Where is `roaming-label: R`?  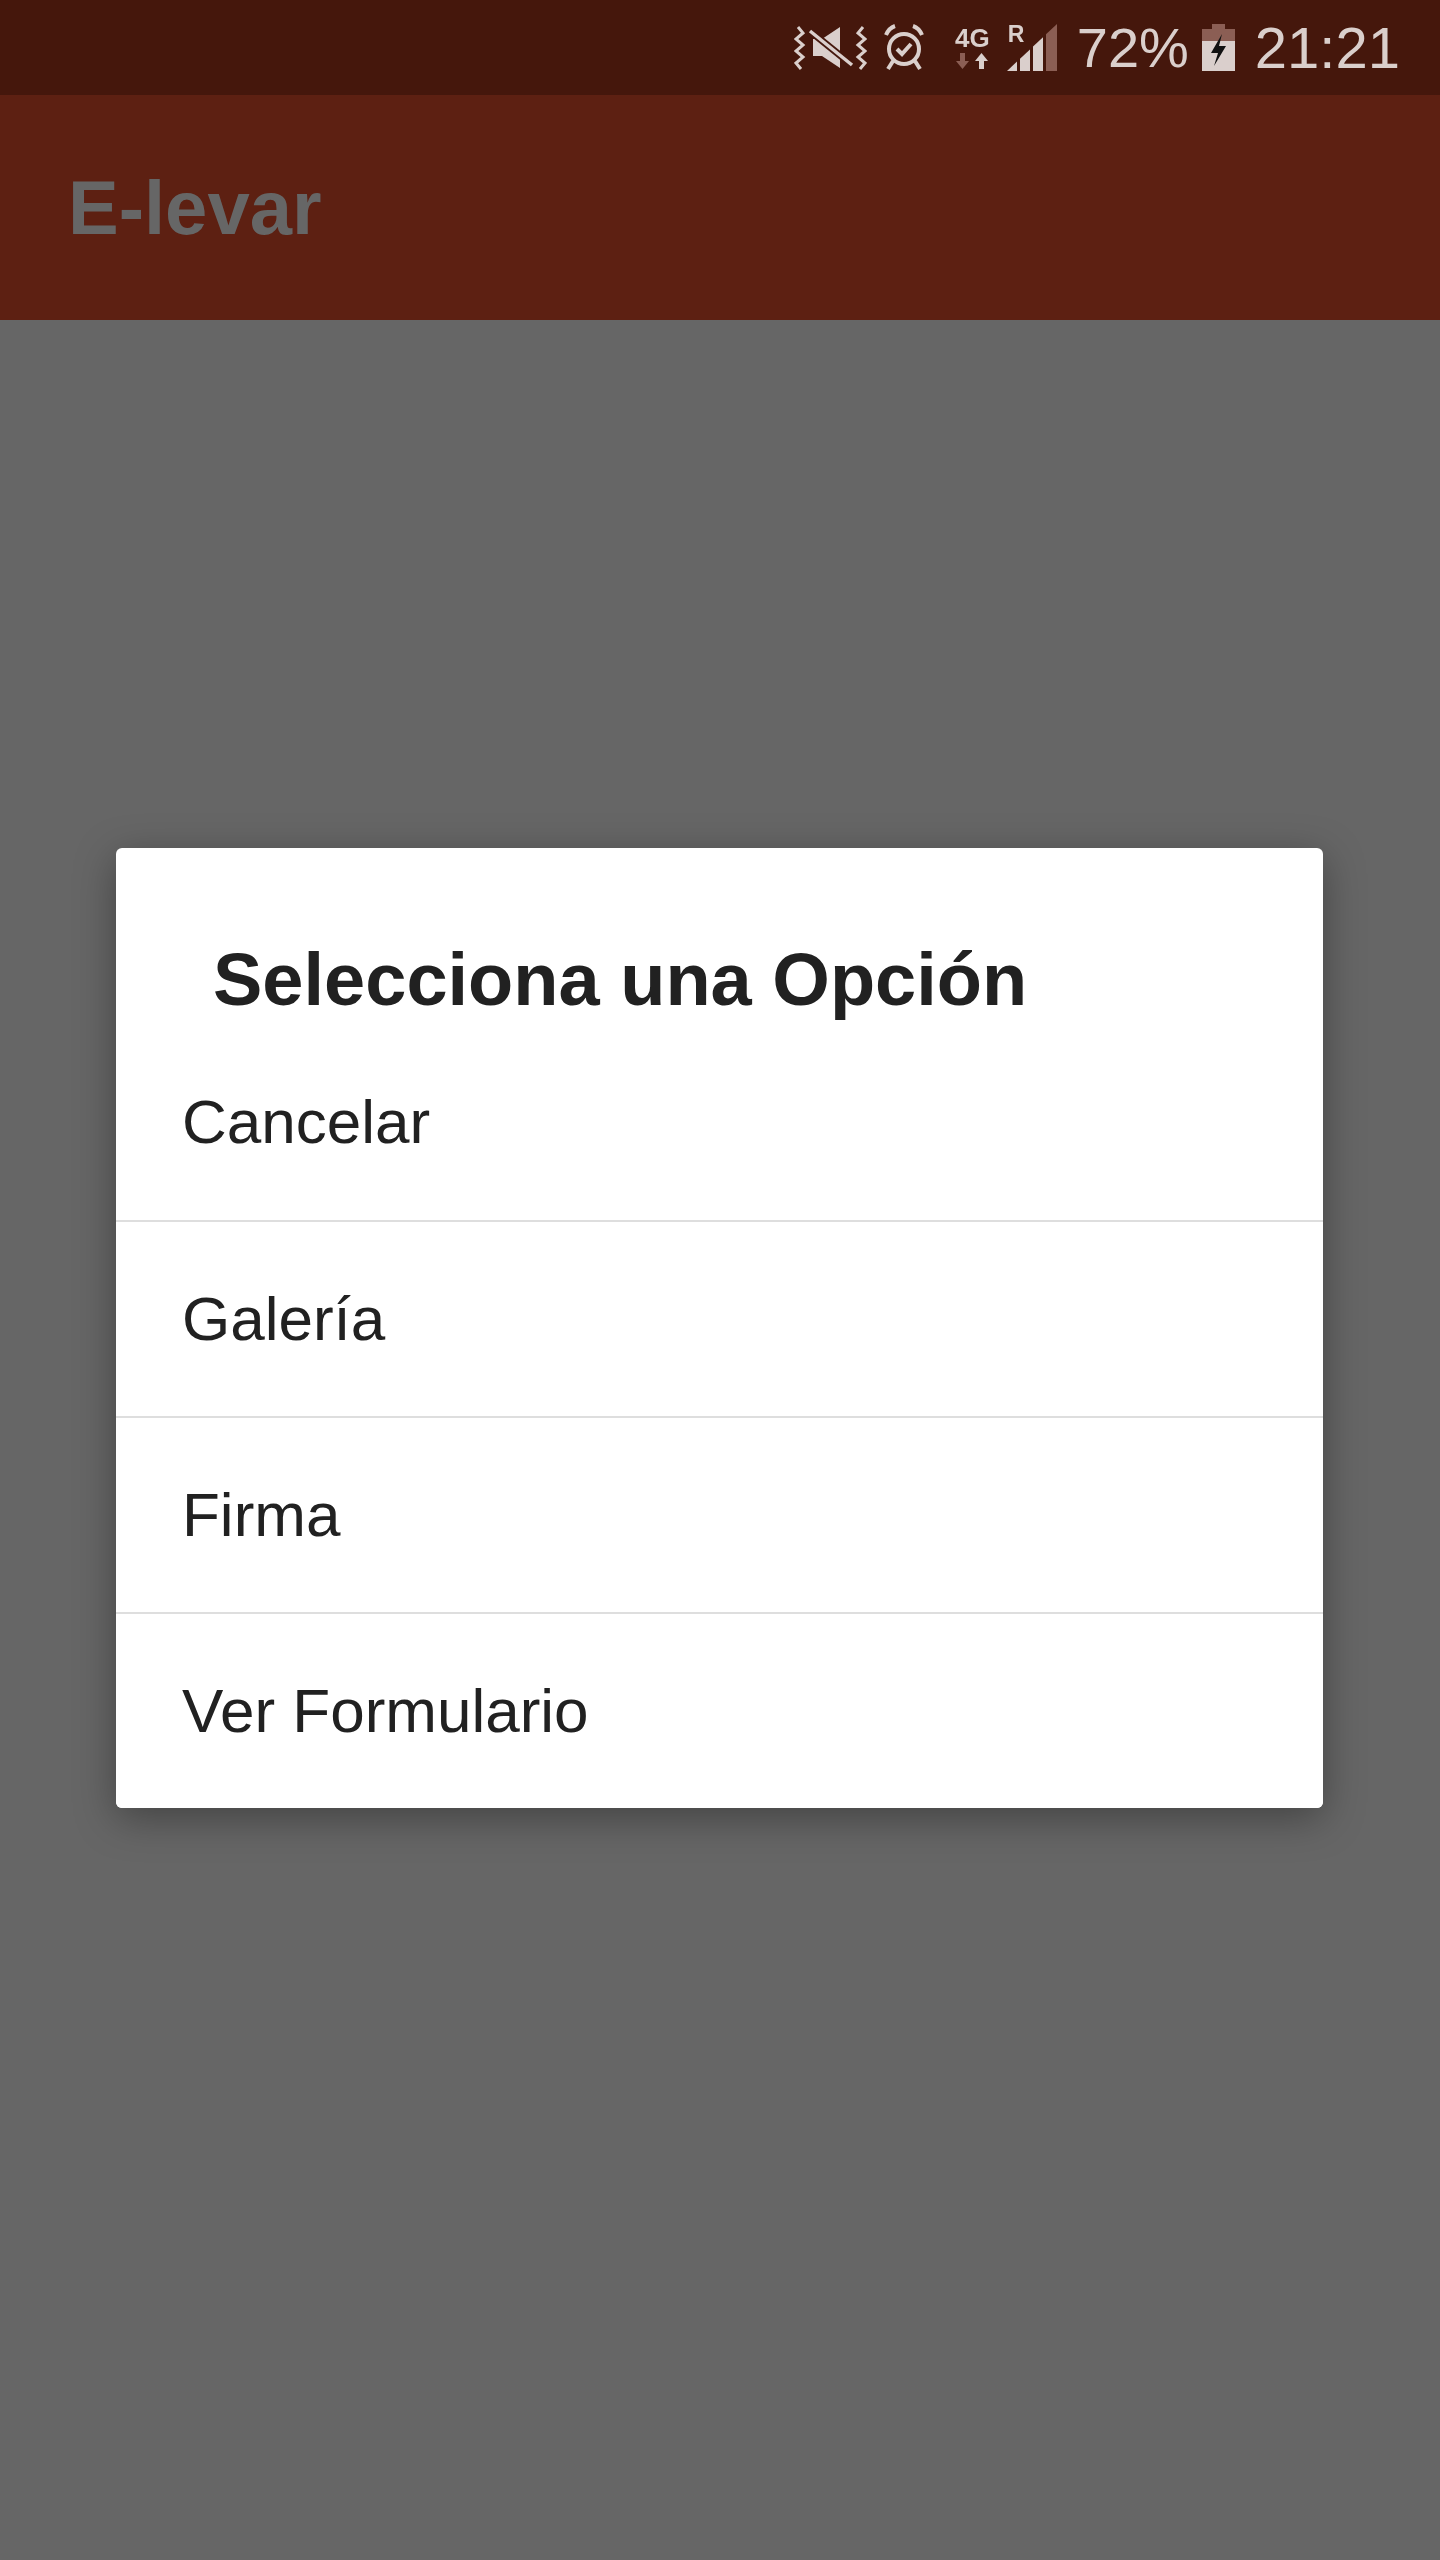
roaming-label: R is located at coordinates (1016, 34).